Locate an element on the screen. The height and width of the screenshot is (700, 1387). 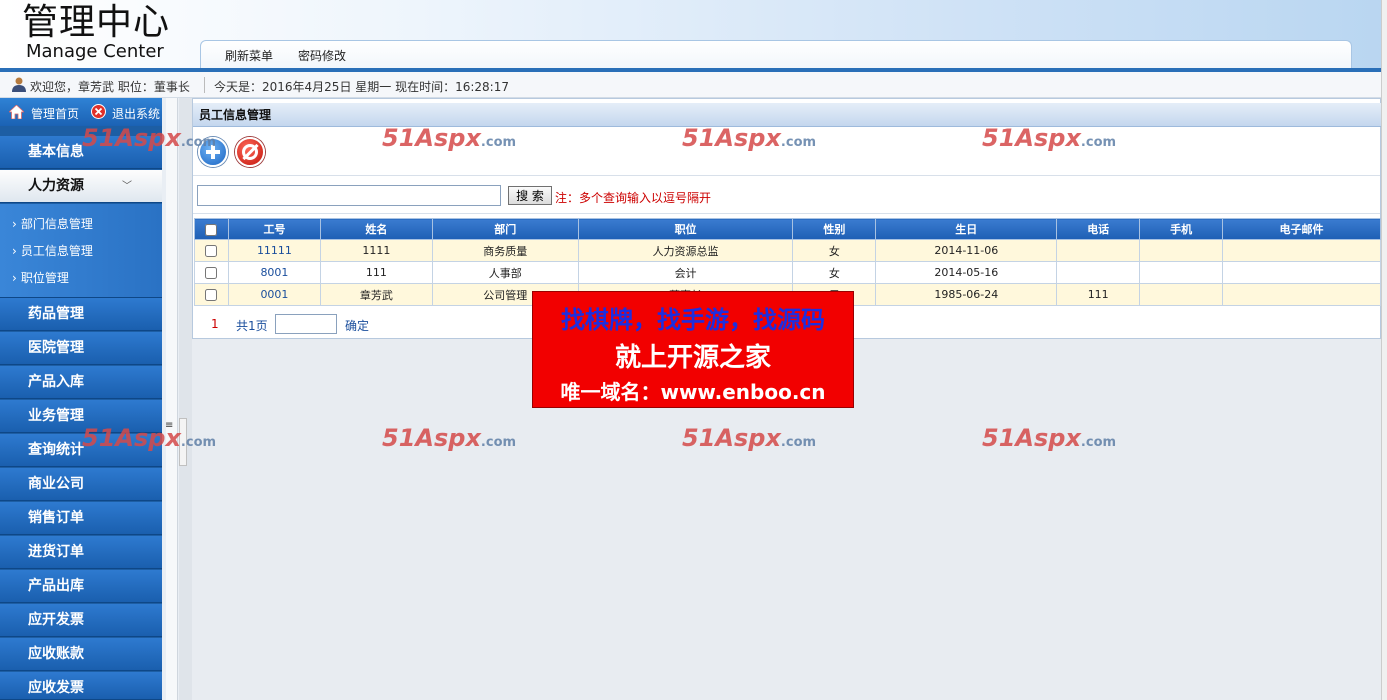
sidebar-item-receivable: 应收账款 is located at coordinates (81, 654).